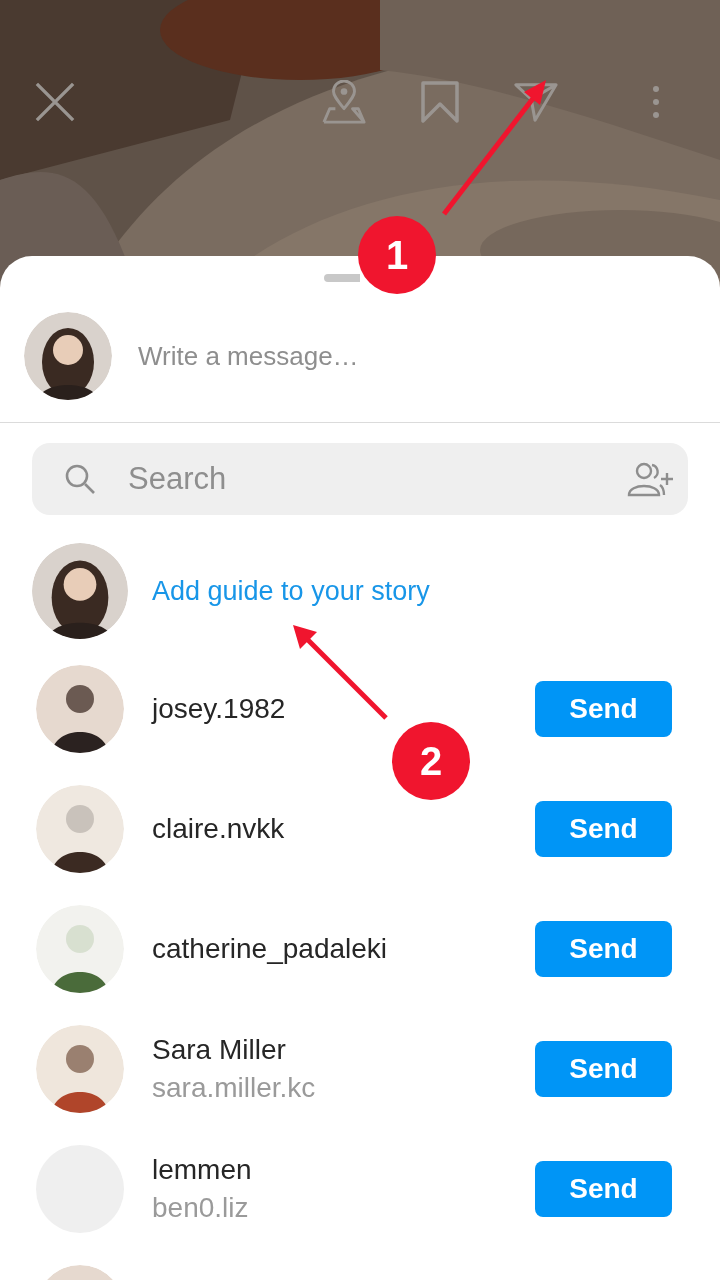  What do you see at coordinates (536, 102) in the screenshot?
I see `paper-plane-icon` at bounding box center [536, 102].